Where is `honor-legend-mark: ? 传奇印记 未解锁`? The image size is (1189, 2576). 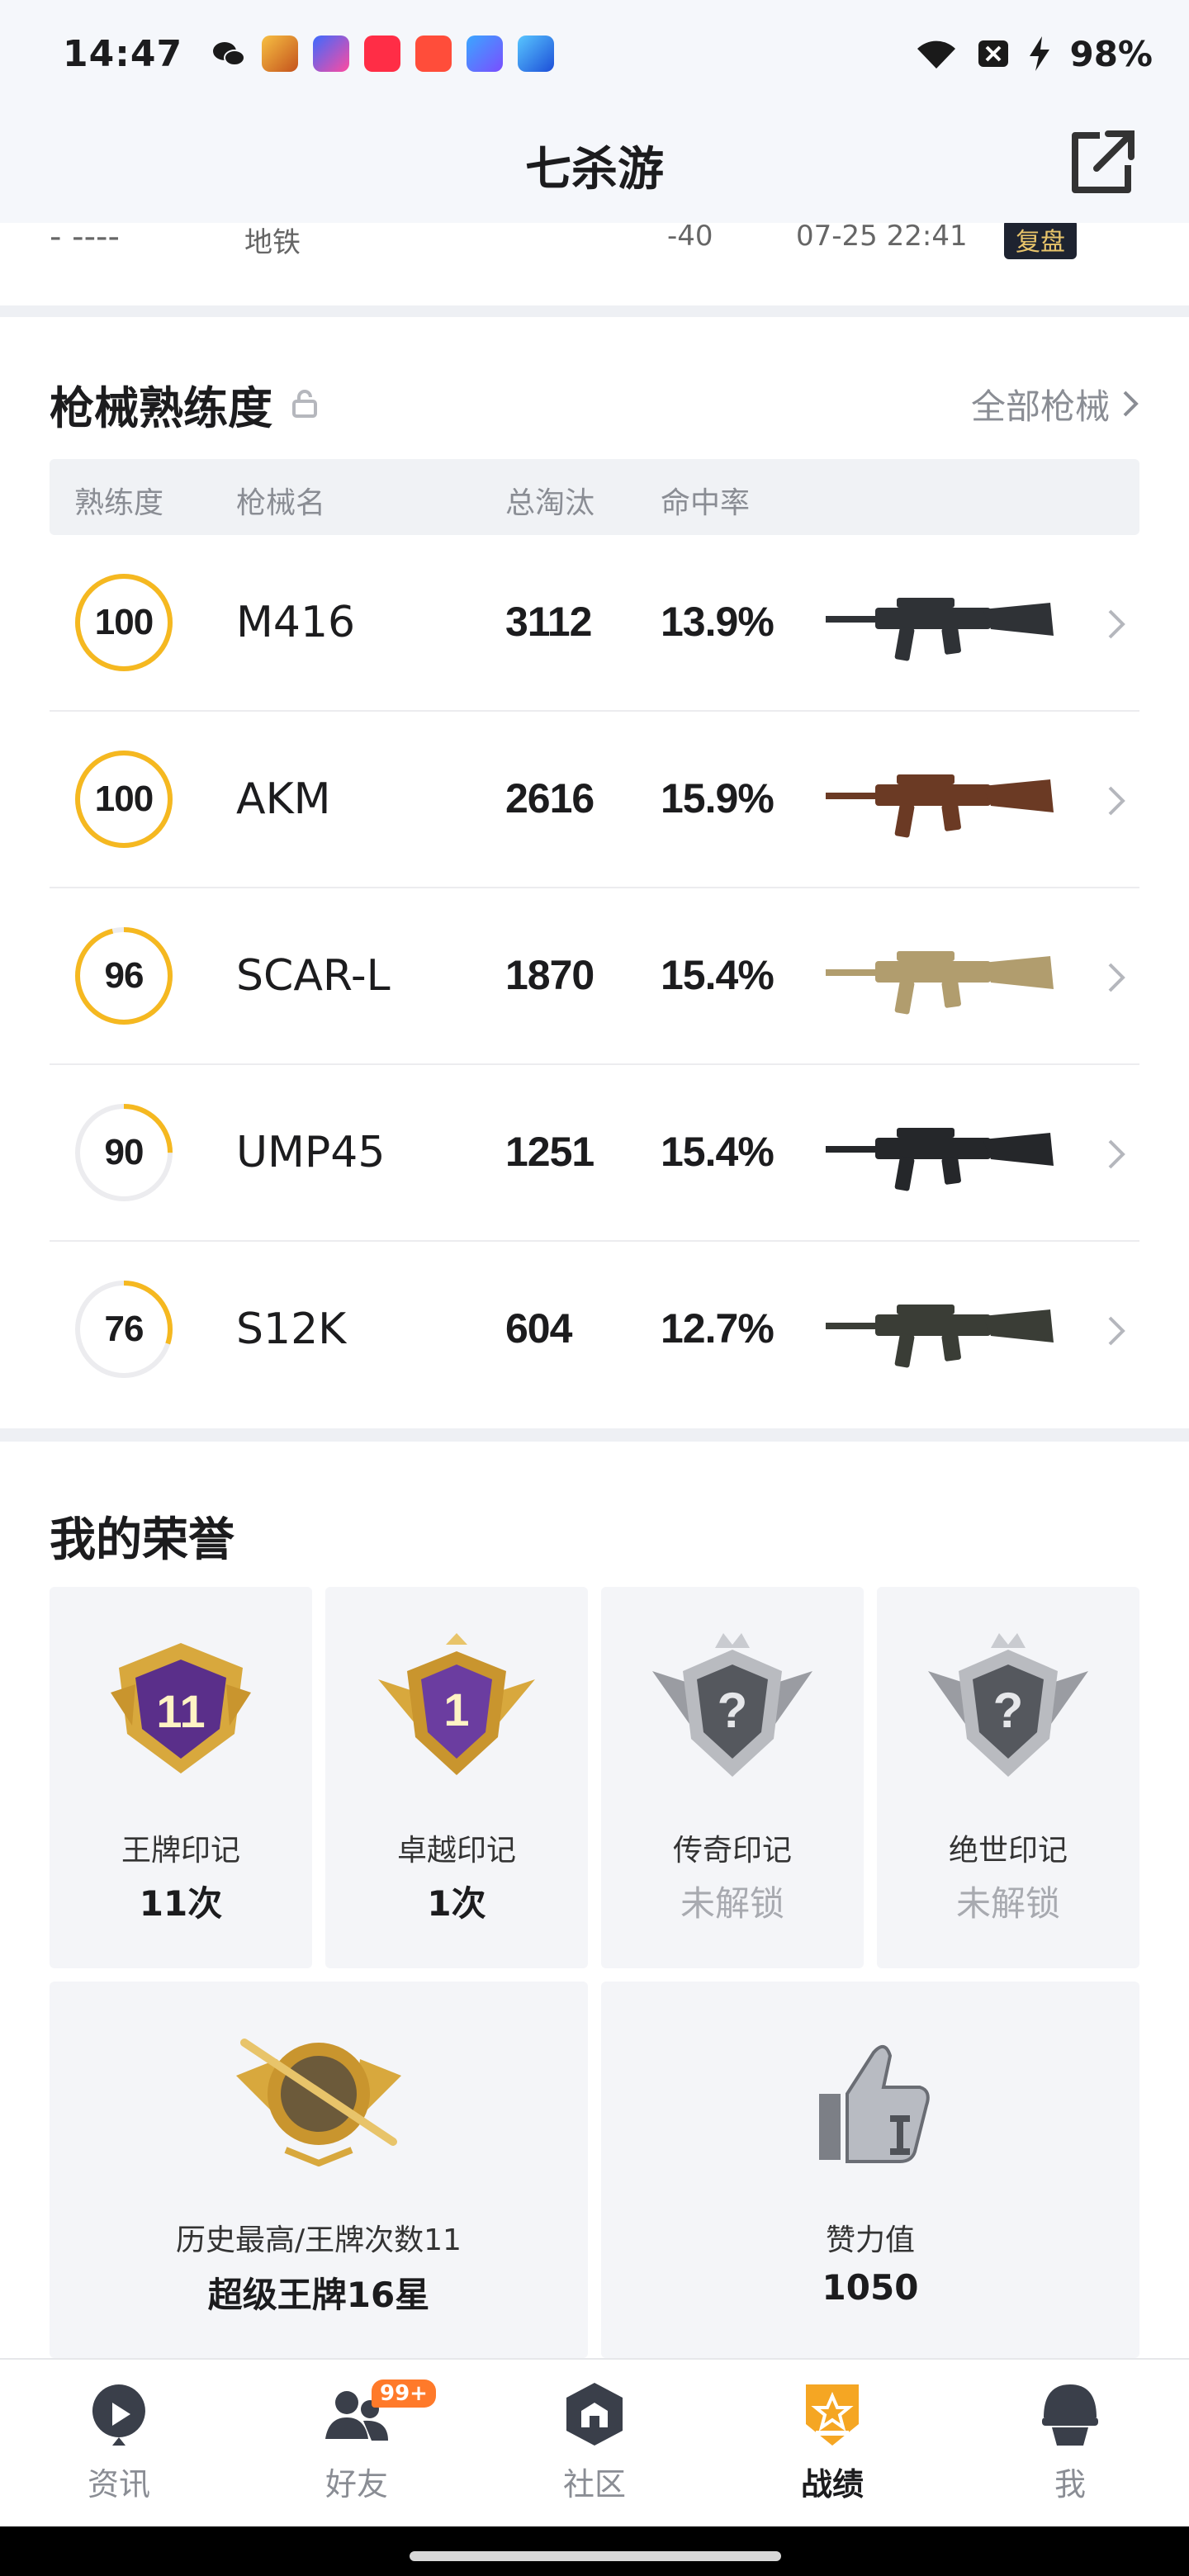
honor-legend-mark: ? 传奇印记 未解锁 is located at coordinates (732, 1777).